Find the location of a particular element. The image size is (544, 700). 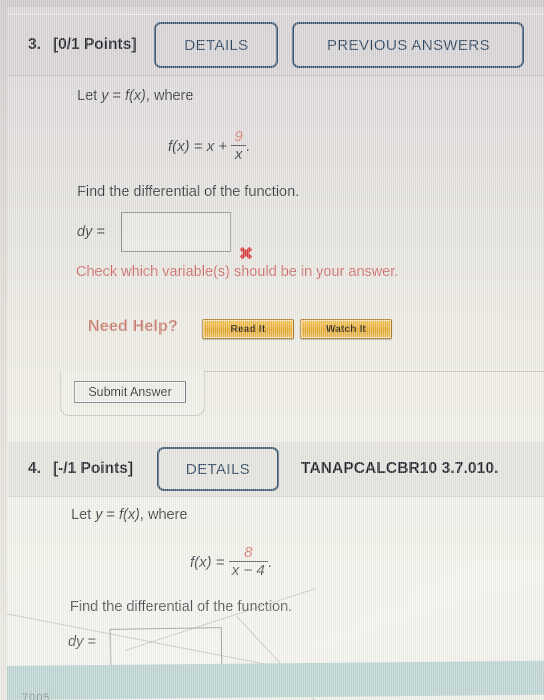

problem-3-details-label: DETAILS is located at coordinates (216, 45).